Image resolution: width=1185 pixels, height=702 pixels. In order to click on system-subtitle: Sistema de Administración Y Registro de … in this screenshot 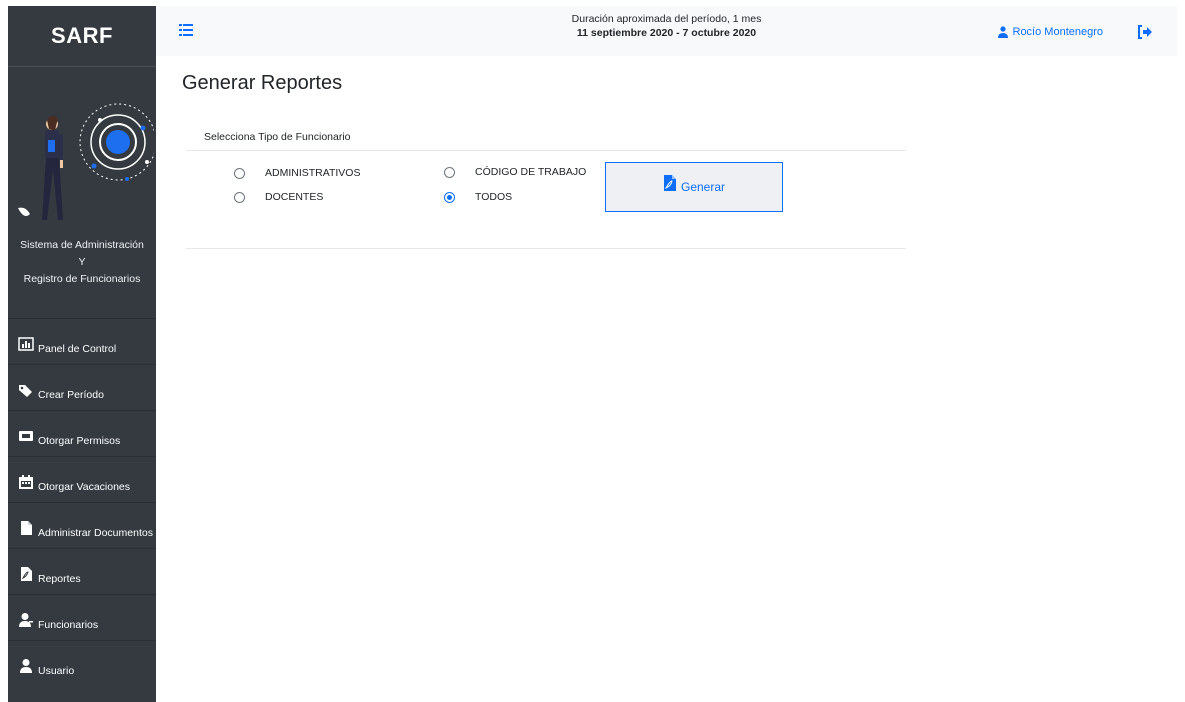, I will do `click(82, 262)`.